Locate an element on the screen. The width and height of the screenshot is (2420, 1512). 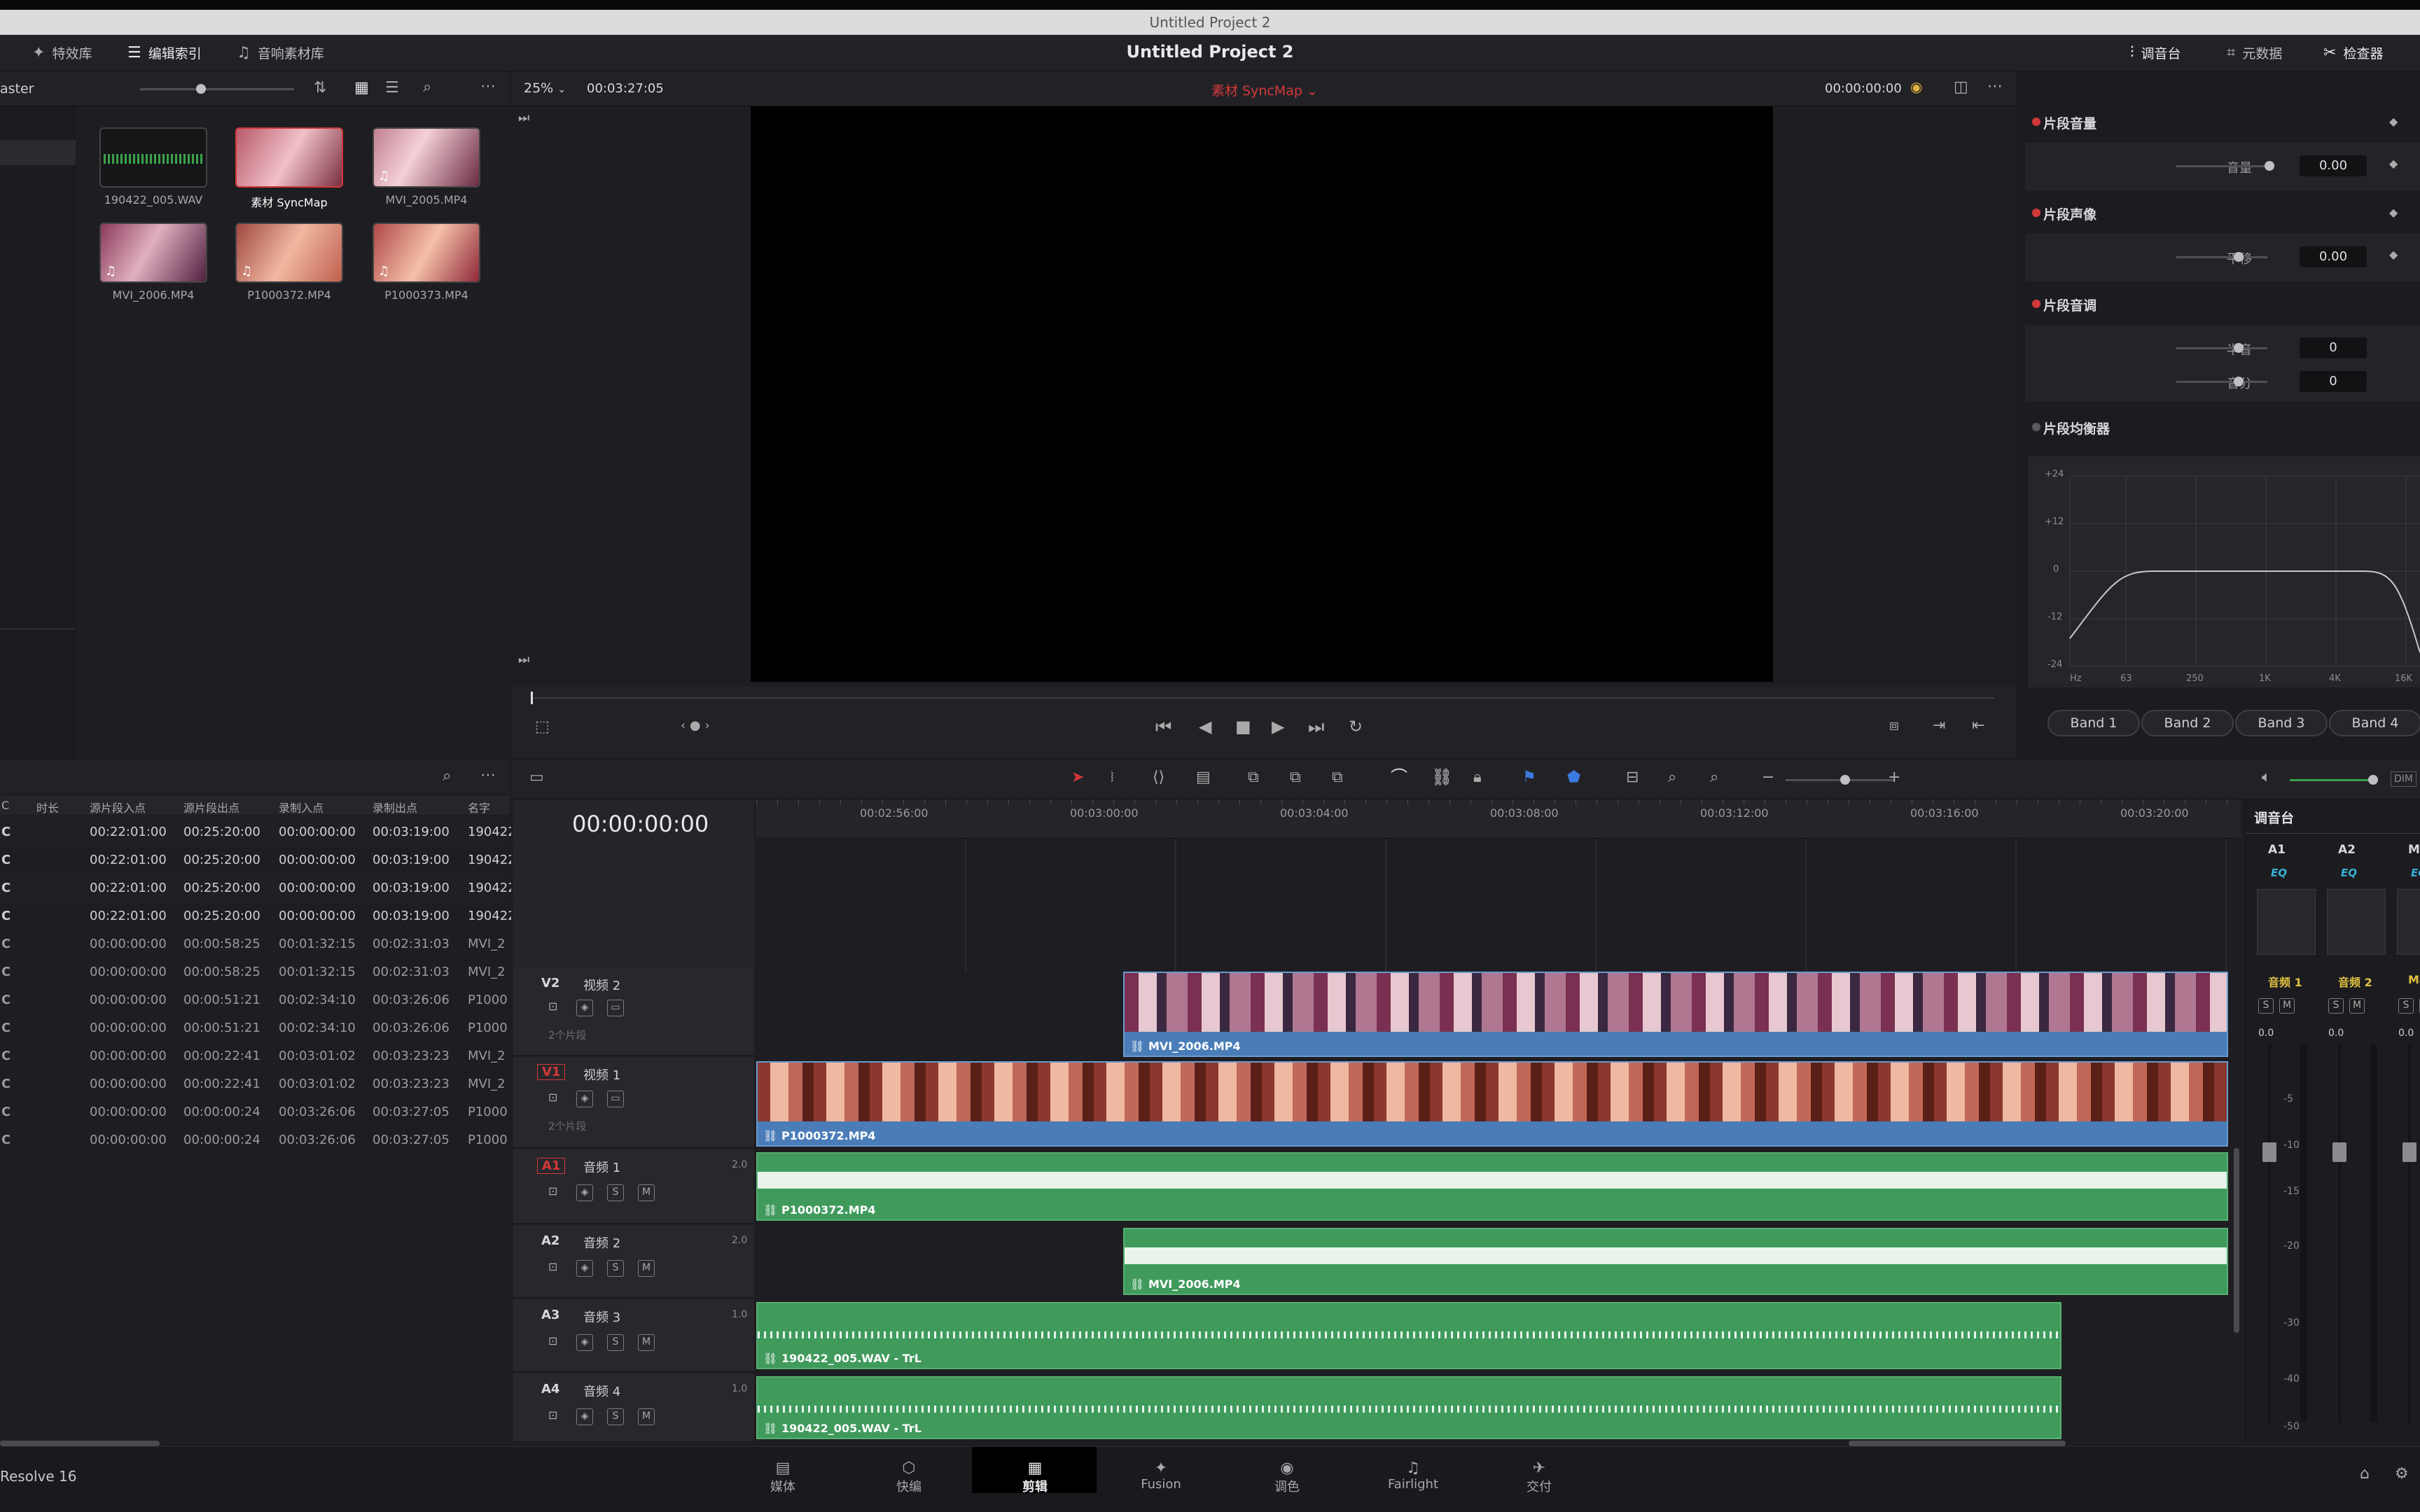
master-volume-knob is located at coordinates (2373, 780).